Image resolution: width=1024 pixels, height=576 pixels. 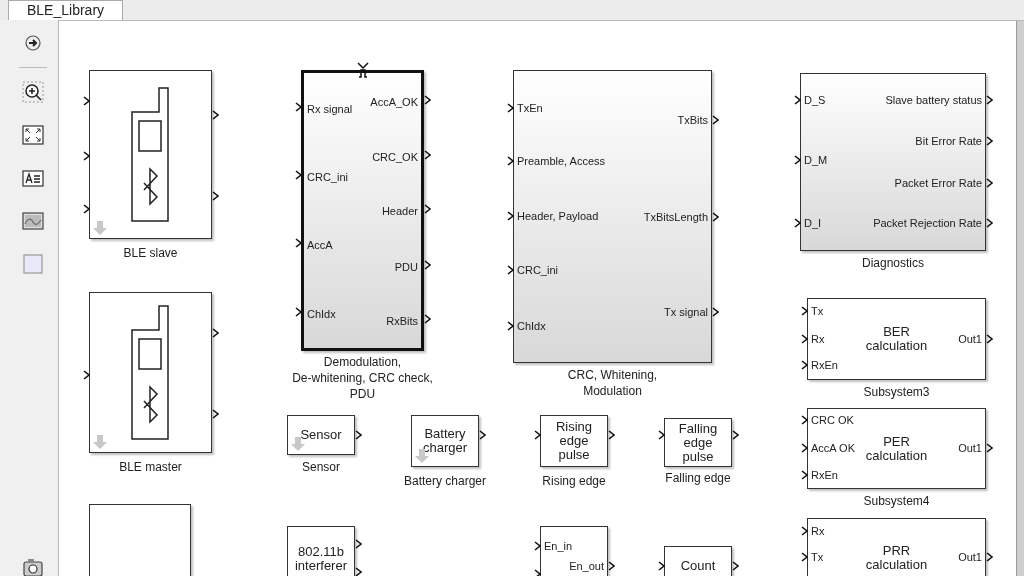 What do you see at coordinates (33, 221) in the screenshot?
I see `image-icon` at bounding box center [33, 221].